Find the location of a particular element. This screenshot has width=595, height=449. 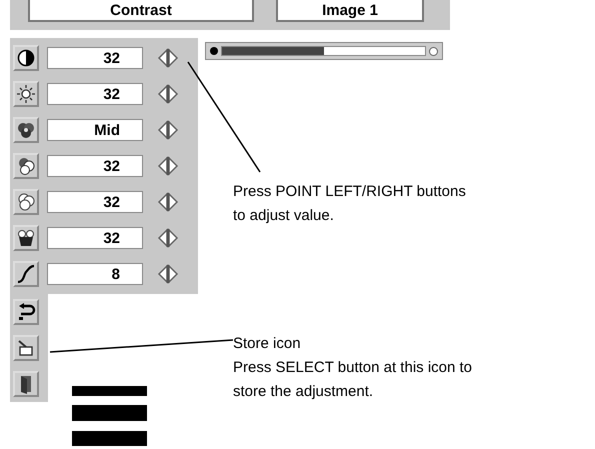

menu-tab: Contrast is located at coordinates (141, 11).